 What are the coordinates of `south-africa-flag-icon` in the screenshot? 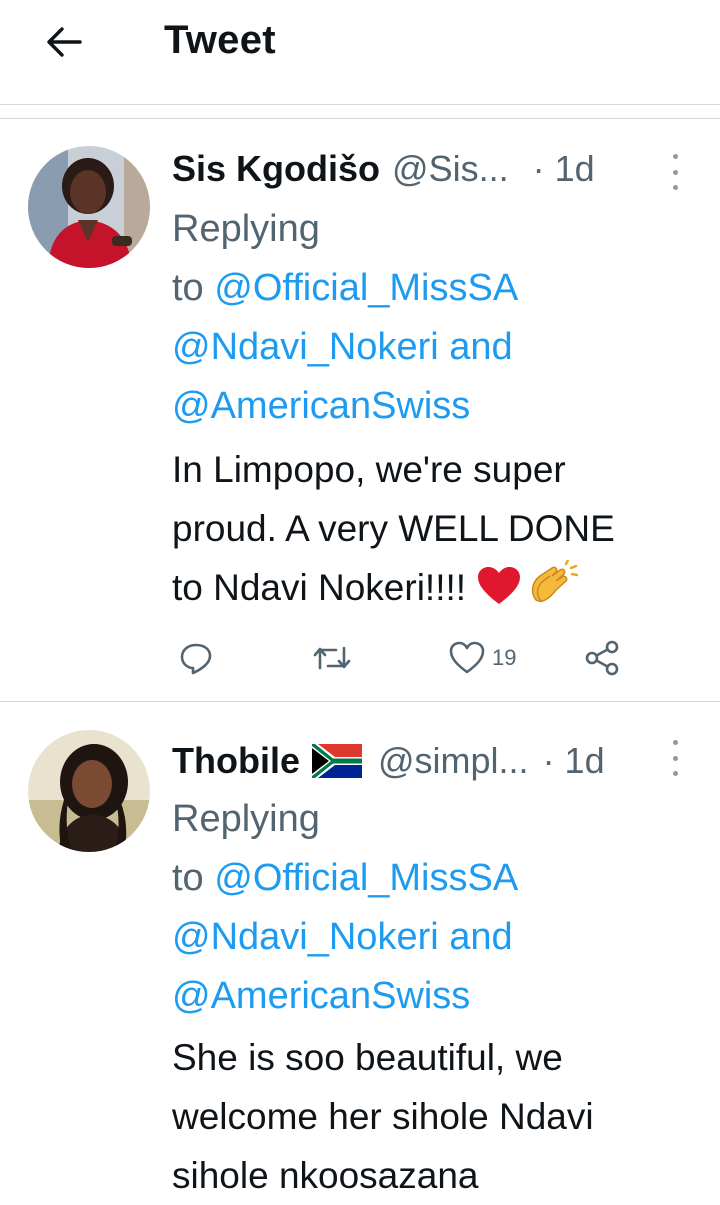 It's located at (337, 761).